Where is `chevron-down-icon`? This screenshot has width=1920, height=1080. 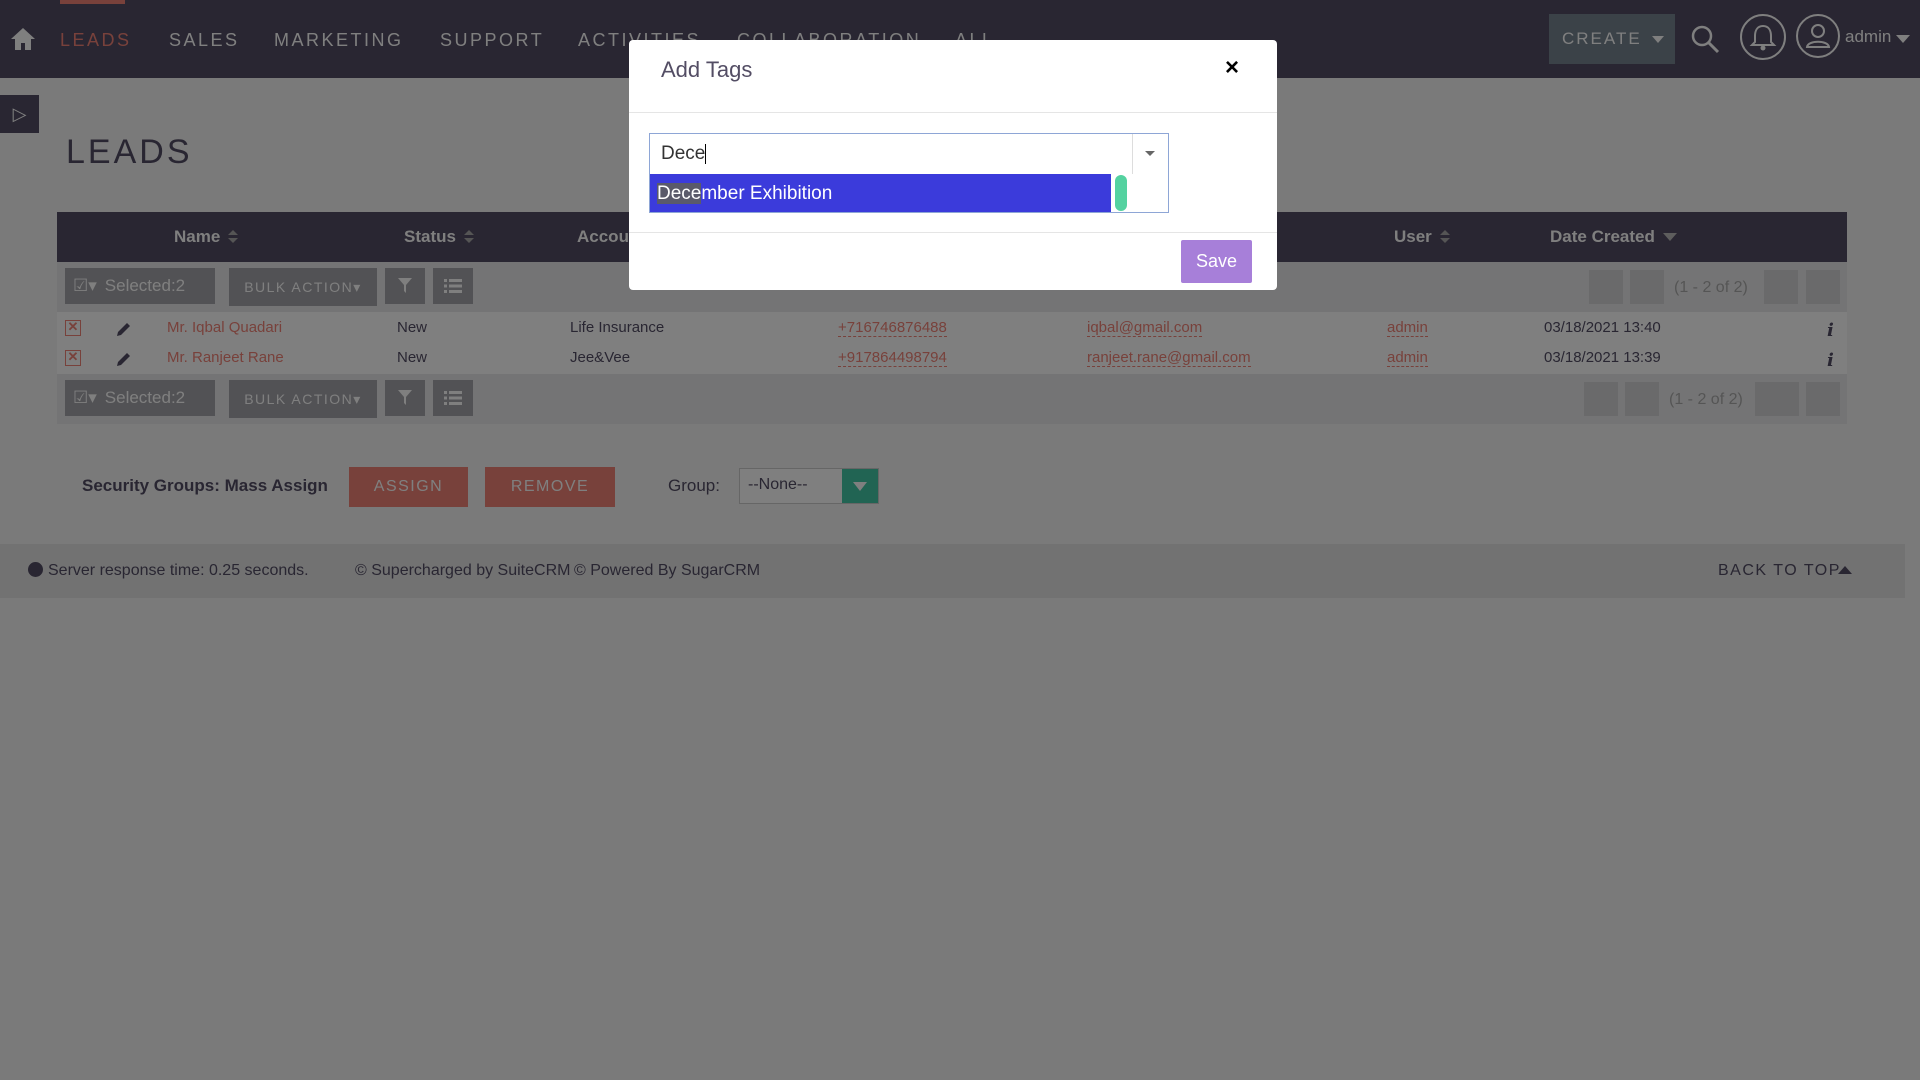
chevron-down-icon is located at coordinates (1150, 153).